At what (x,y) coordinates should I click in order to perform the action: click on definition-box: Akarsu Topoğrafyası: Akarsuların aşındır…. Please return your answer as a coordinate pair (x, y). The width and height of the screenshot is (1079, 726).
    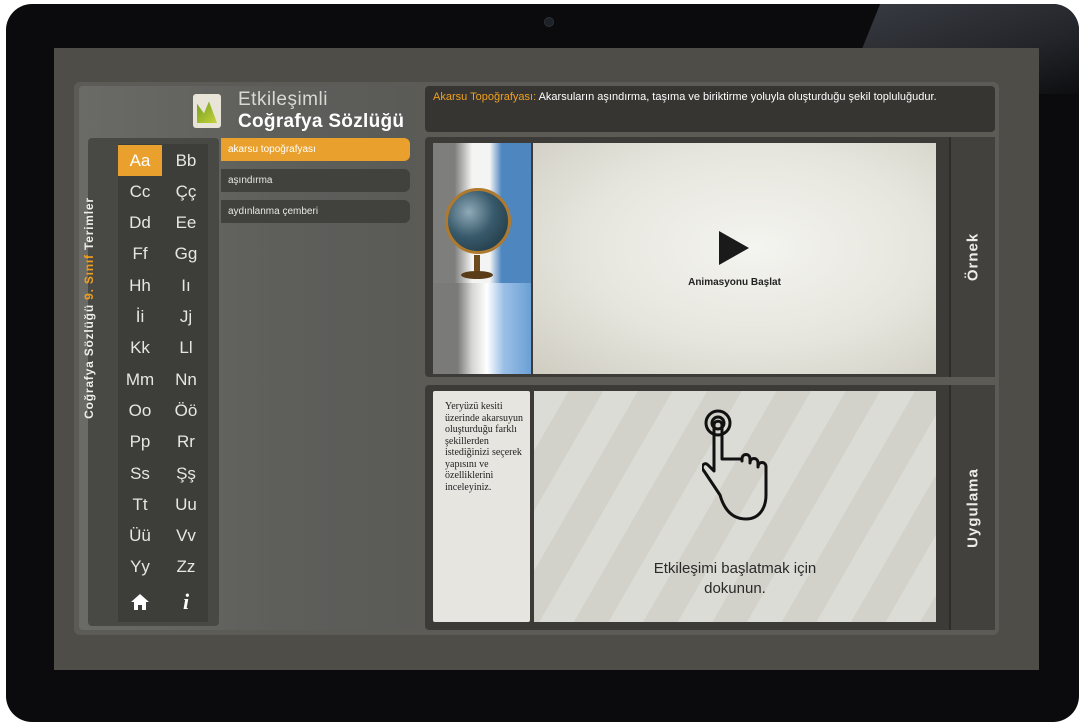
    Looking at the image, I should click on (710, 109).